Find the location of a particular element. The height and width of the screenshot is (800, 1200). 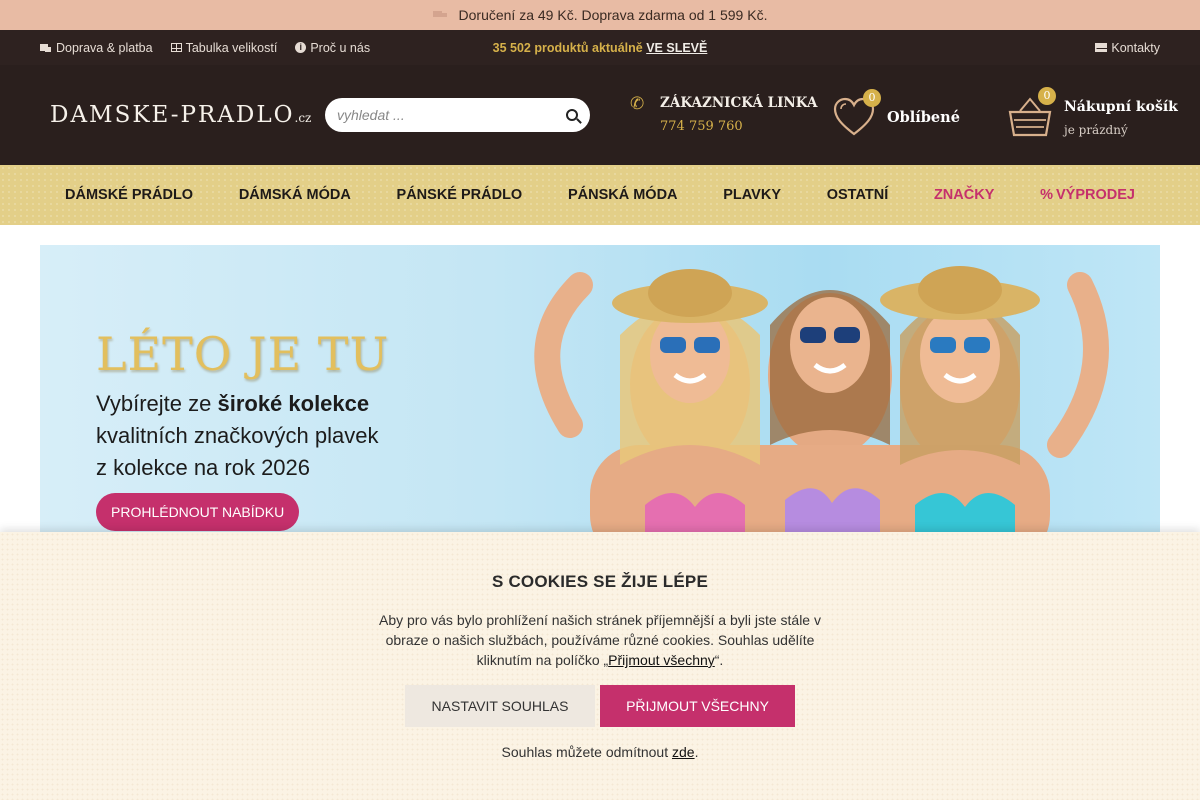

size-chart-link: Tabulka velikostí is located at coordinates (224, 47).